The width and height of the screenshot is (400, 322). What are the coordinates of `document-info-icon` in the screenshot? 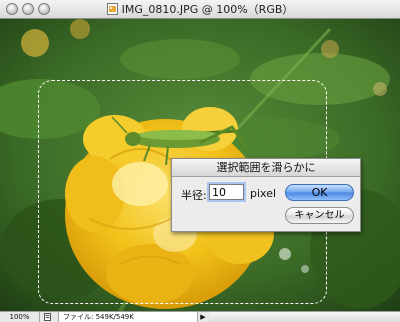 It's located at (47, 317).